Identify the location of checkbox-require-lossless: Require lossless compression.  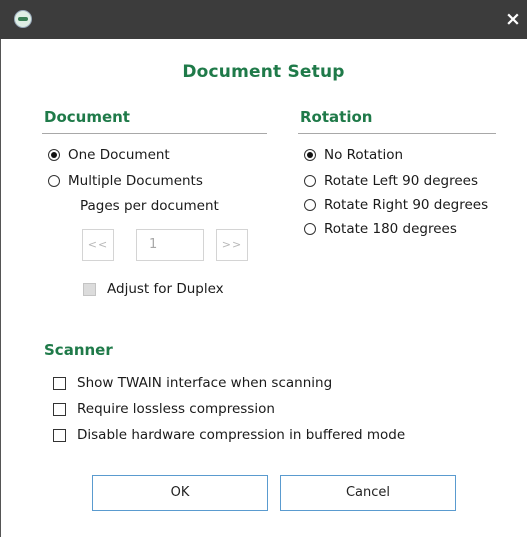
(164, 409).